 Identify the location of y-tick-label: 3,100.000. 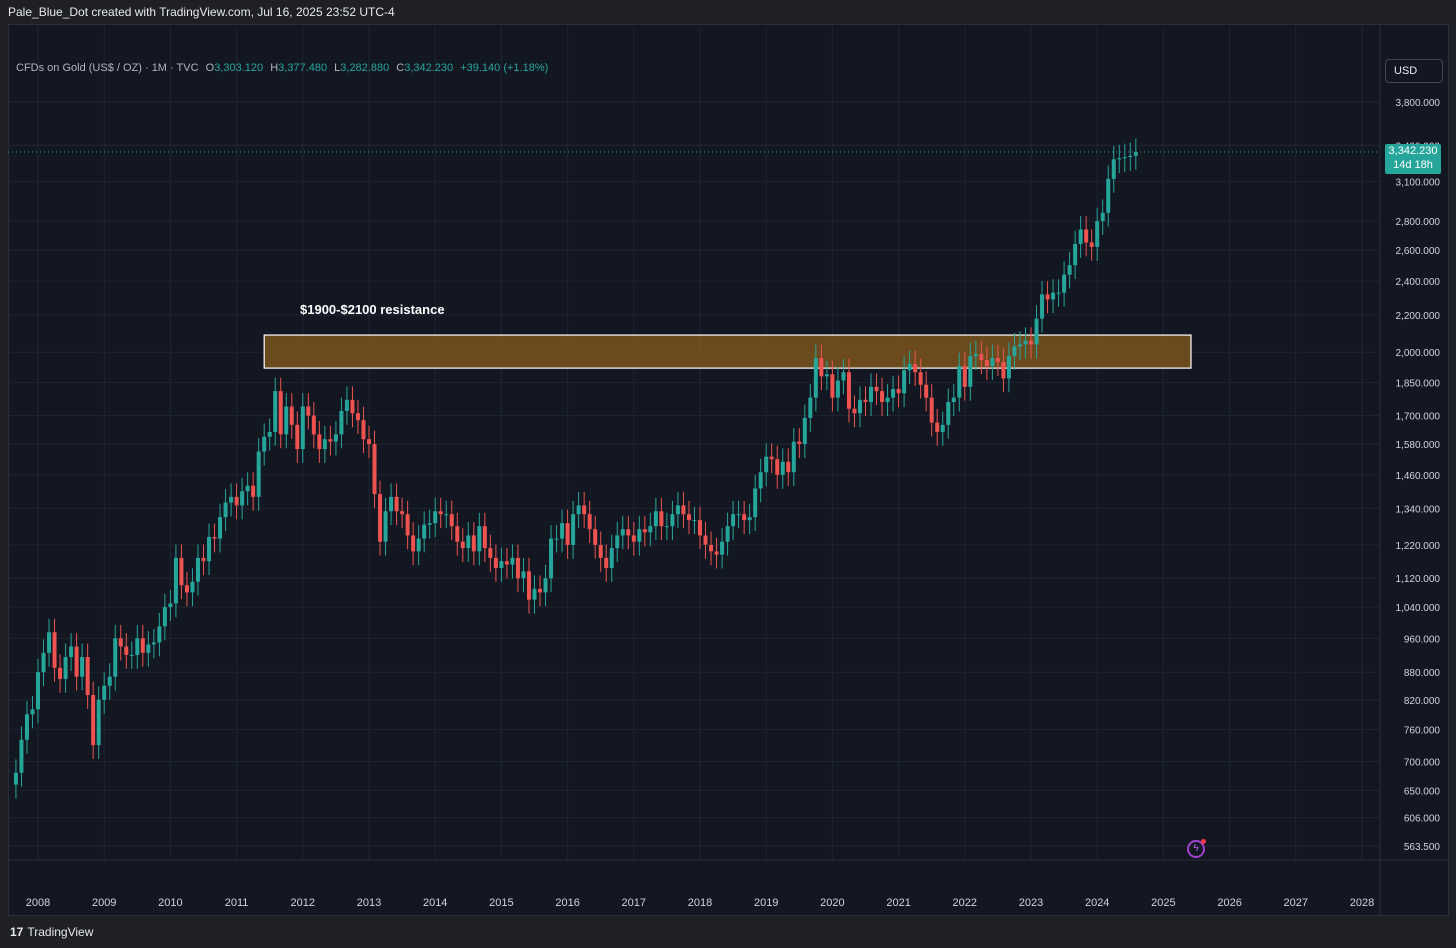
(1418, 182).